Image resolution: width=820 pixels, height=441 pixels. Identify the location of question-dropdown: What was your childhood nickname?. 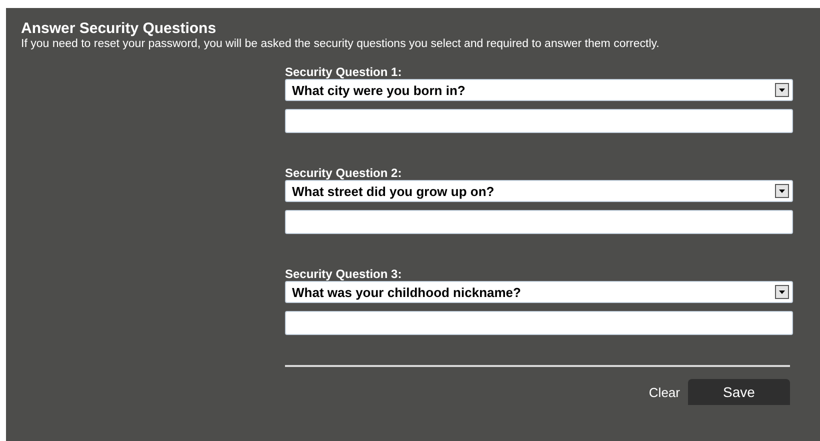
(539, 292).